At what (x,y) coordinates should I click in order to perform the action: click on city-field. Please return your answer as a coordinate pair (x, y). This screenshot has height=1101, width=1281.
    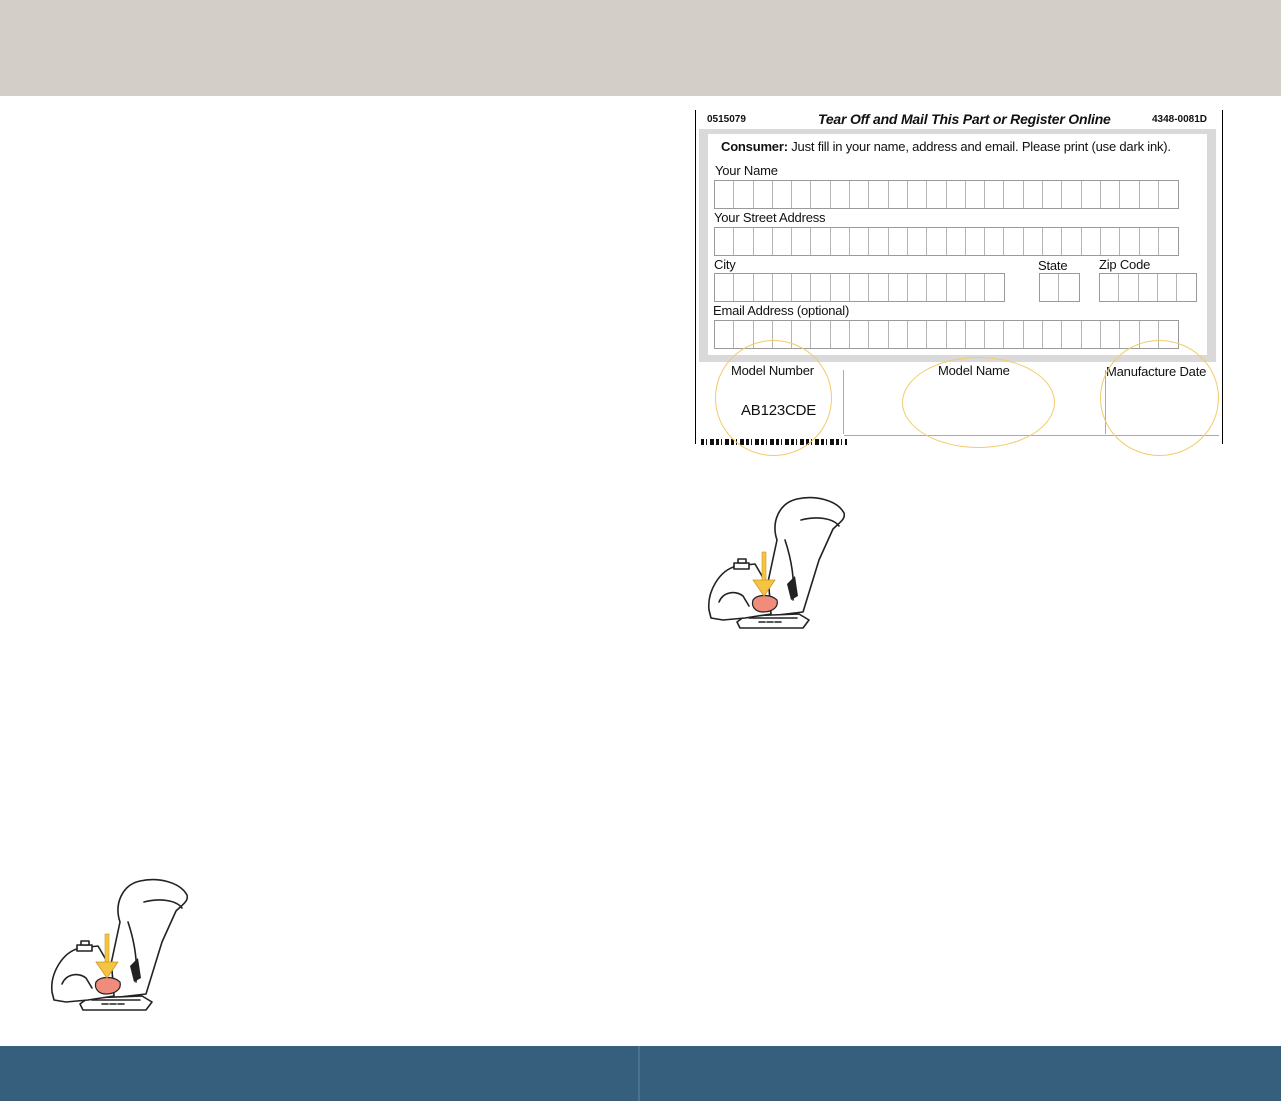
    Looking at the image, I should click on (860, 287).